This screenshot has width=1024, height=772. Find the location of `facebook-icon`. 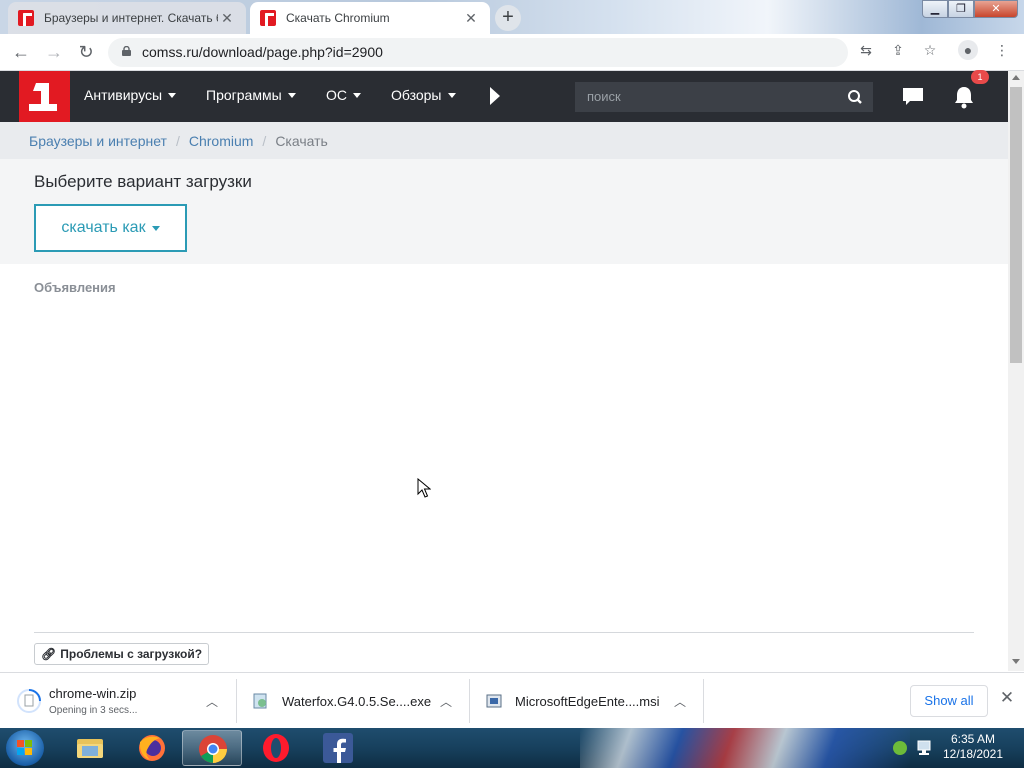

facebook-icon is located at coordinates (338, 748).